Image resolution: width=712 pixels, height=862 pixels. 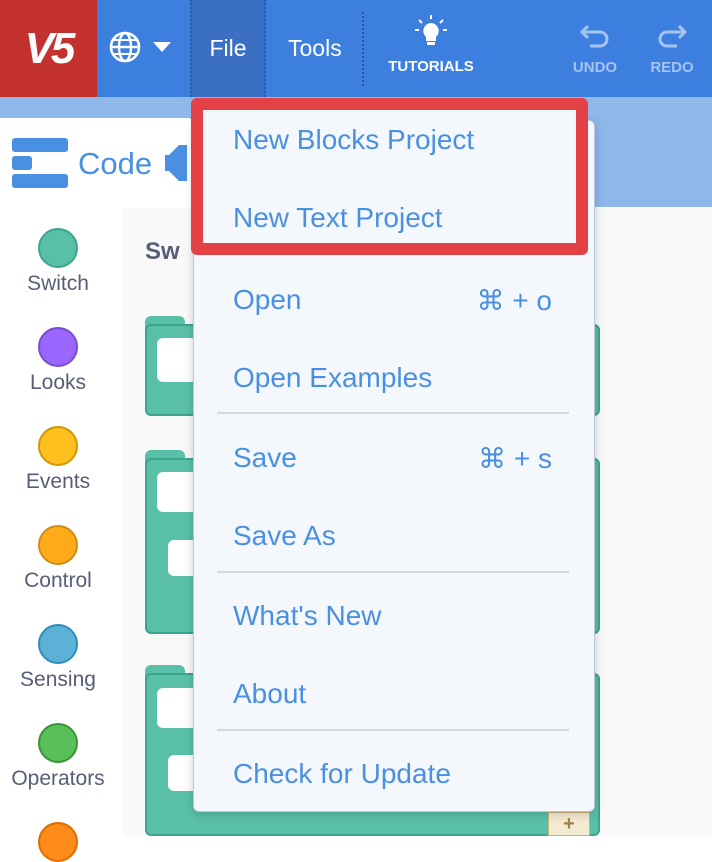 I want to click on file-menu-button: File, so click(x=228, y=48).